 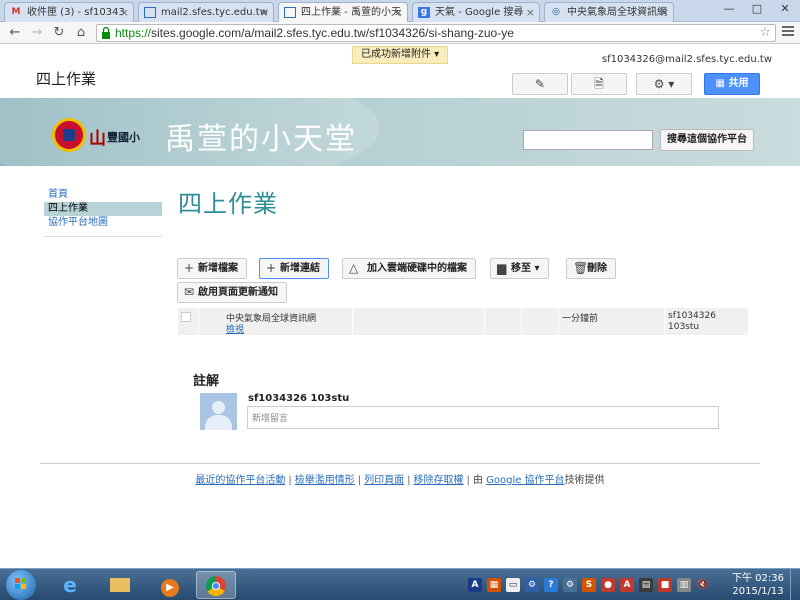 What do you see at coordinates (103, 236) in the screenshot?
I see `sidebar-divider` at bounding box center [103, 236].